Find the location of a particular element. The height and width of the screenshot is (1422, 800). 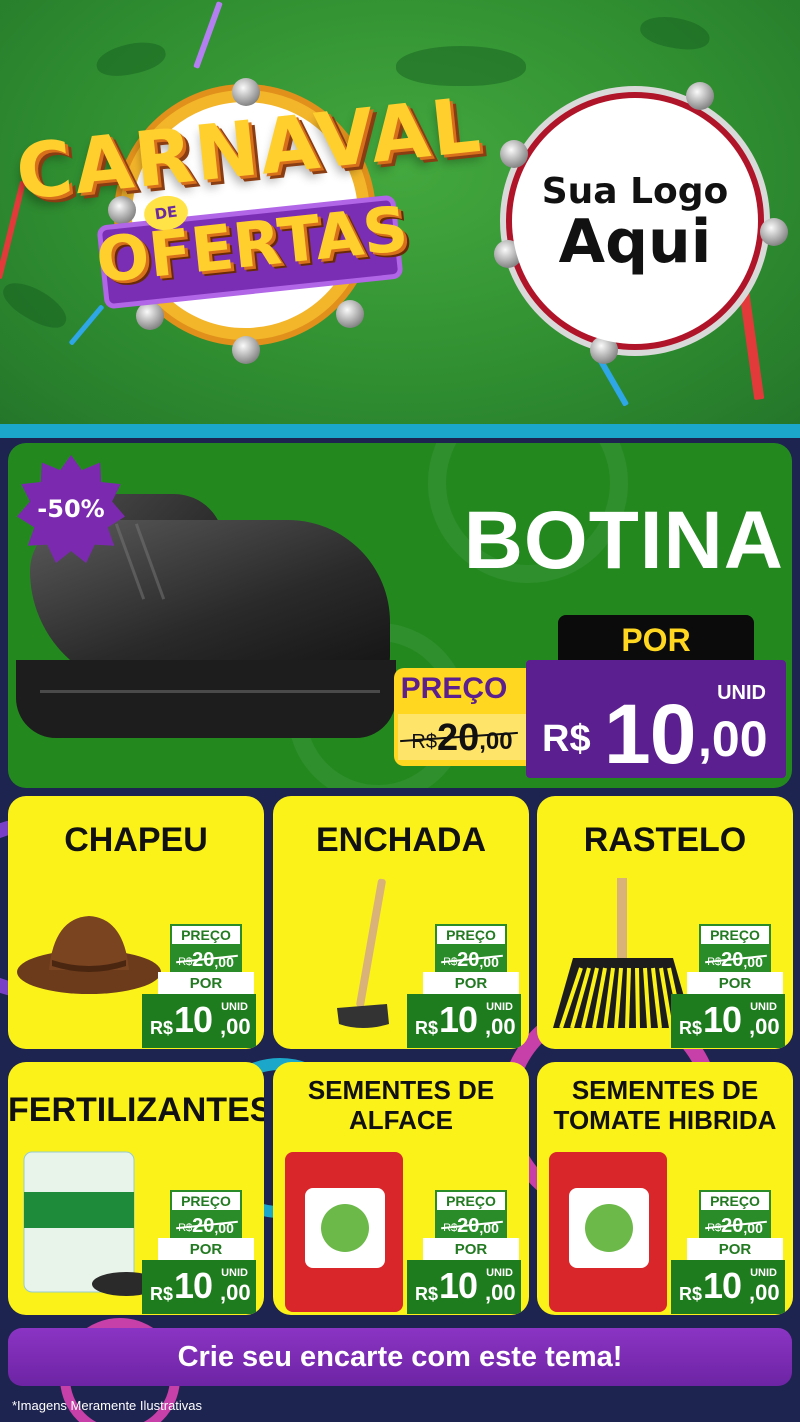

product-card-1: CHAPEU PREÇO R$20,00 POR UNID R$ 10 ,00 is located at coordinates (136, 922).